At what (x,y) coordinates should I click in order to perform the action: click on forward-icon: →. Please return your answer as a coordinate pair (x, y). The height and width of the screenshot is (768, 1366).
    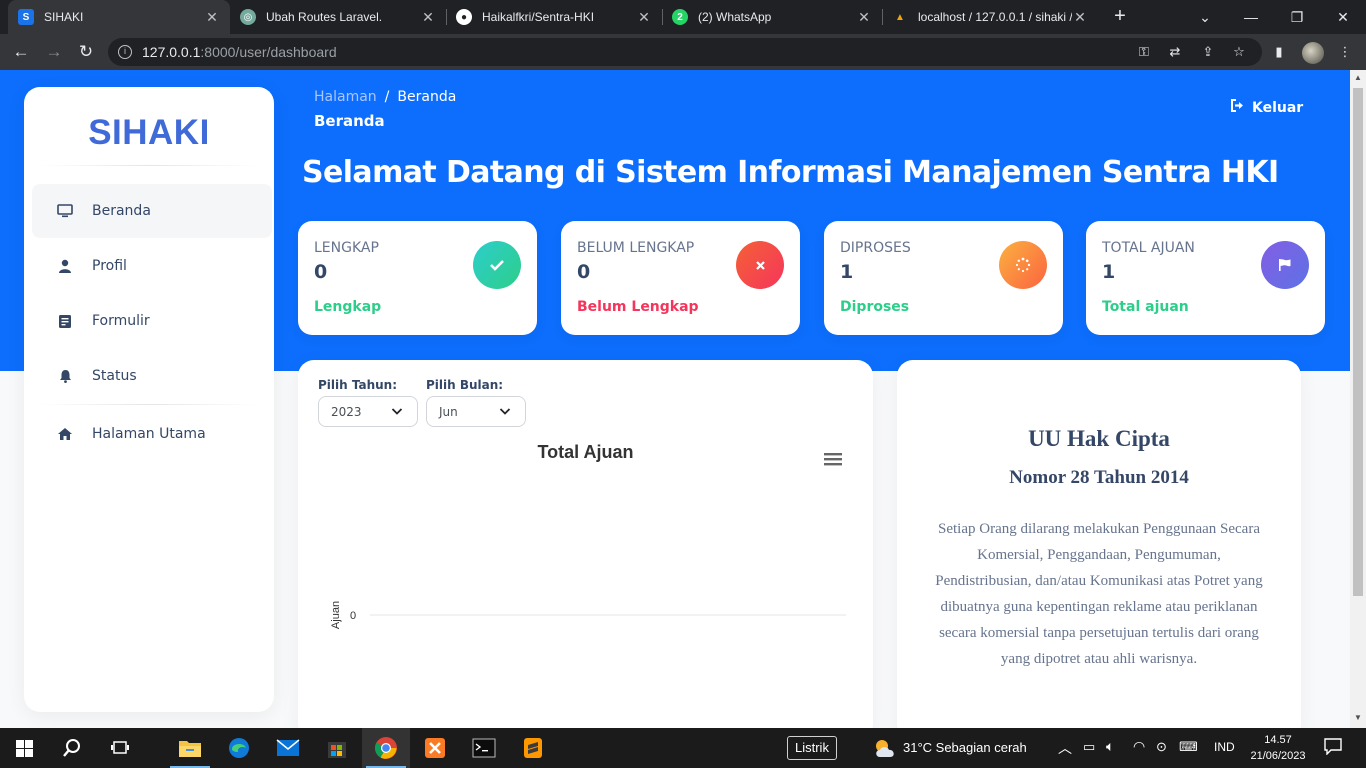
    Looking at the image, I should click on (54, 52).